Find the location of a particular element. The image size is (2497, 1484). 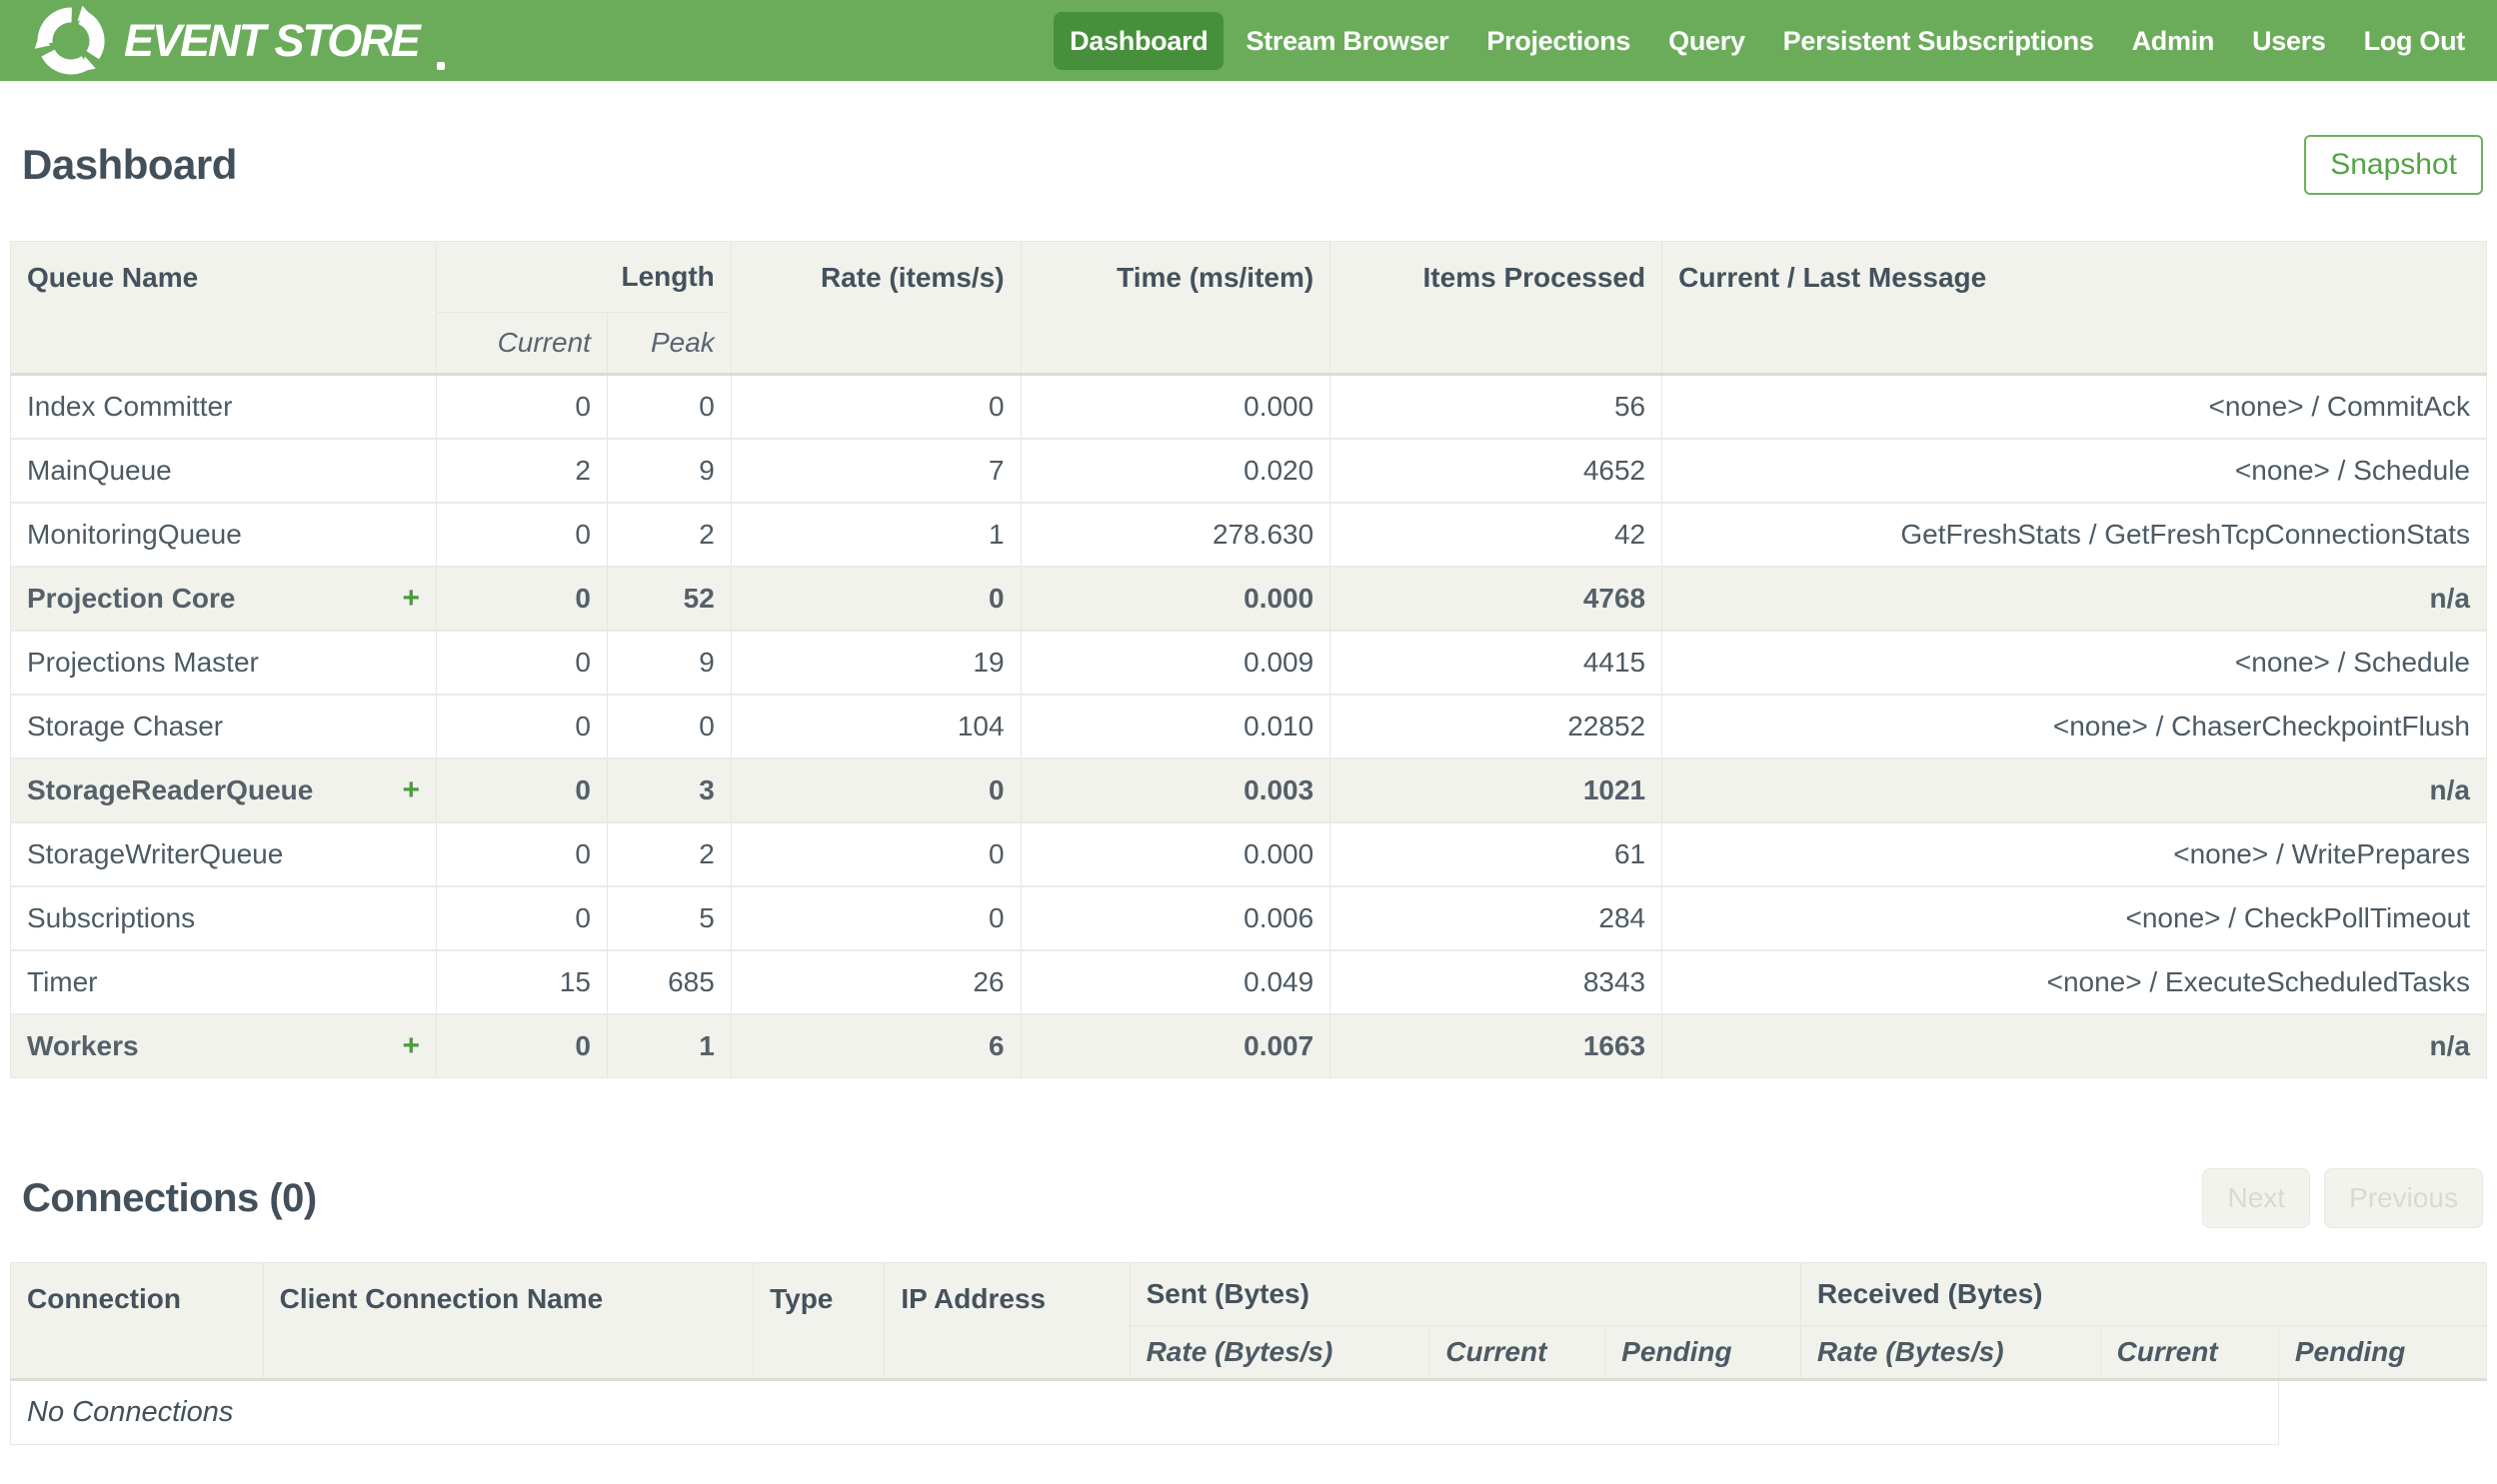

connections-table-body: No Connections is located at coordinates (1248, 1412).